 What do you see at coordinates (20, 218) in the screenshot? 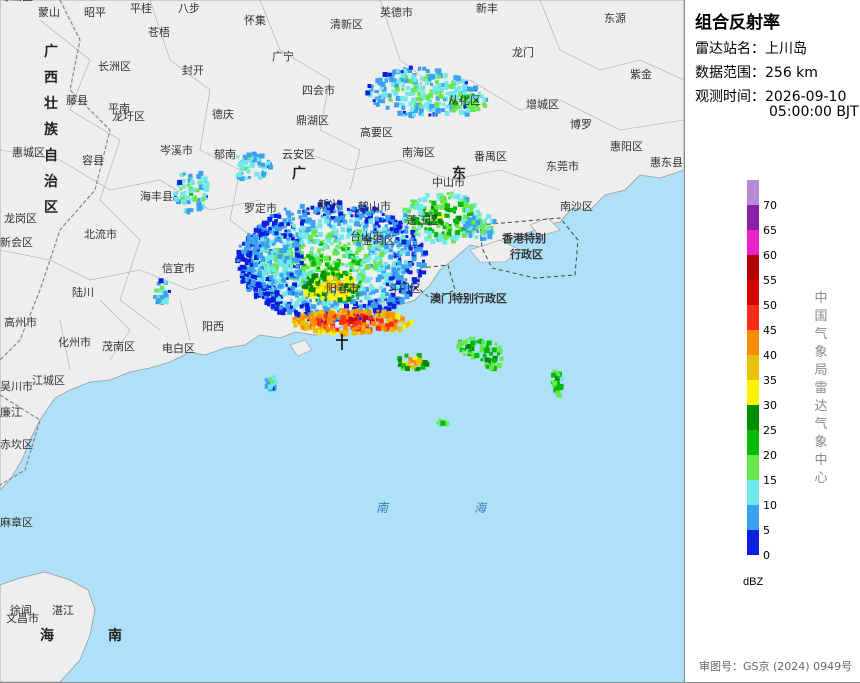
I see `place-label: 龙岗区` at bounding box center [20, 218].